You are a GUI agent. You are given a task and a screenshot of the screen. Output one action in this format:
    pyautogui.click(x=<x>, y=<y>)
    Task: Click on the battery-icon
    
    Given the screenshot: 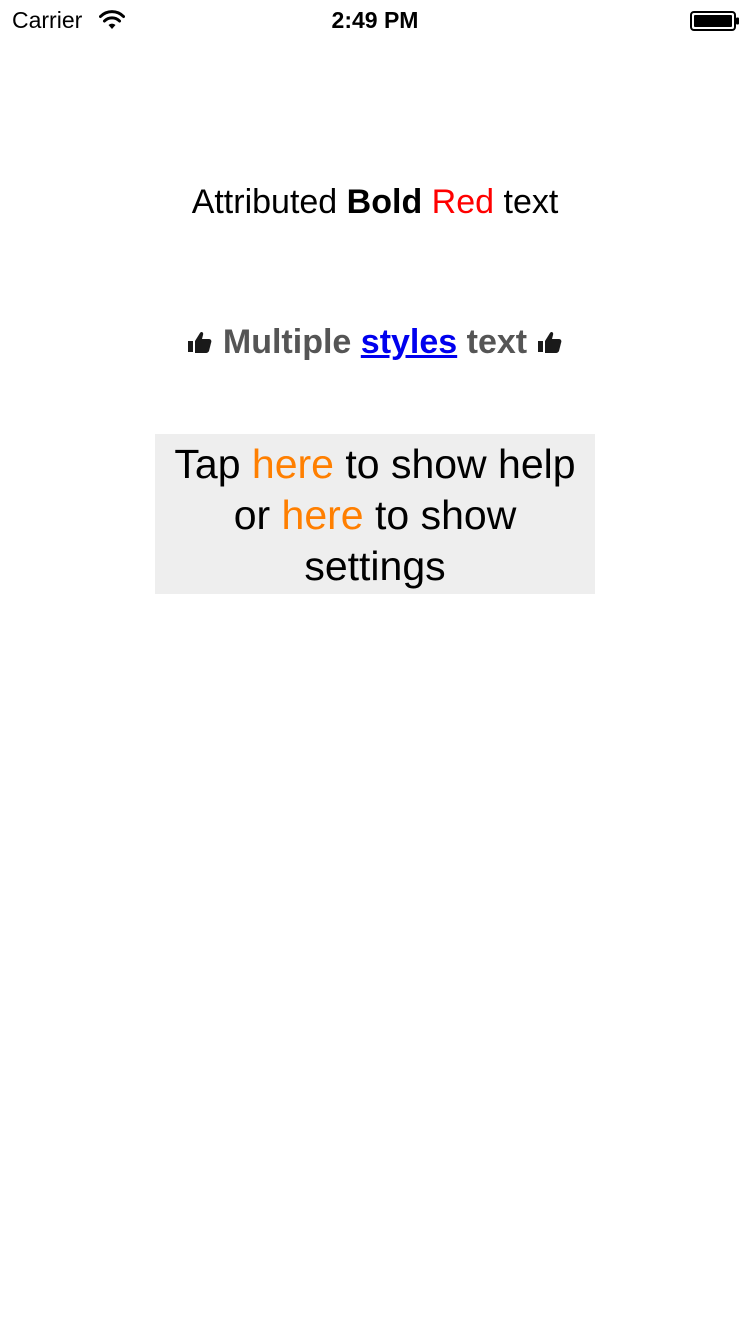 What is the action you would take?
    pyautogui.click(x=714, y=21)
    